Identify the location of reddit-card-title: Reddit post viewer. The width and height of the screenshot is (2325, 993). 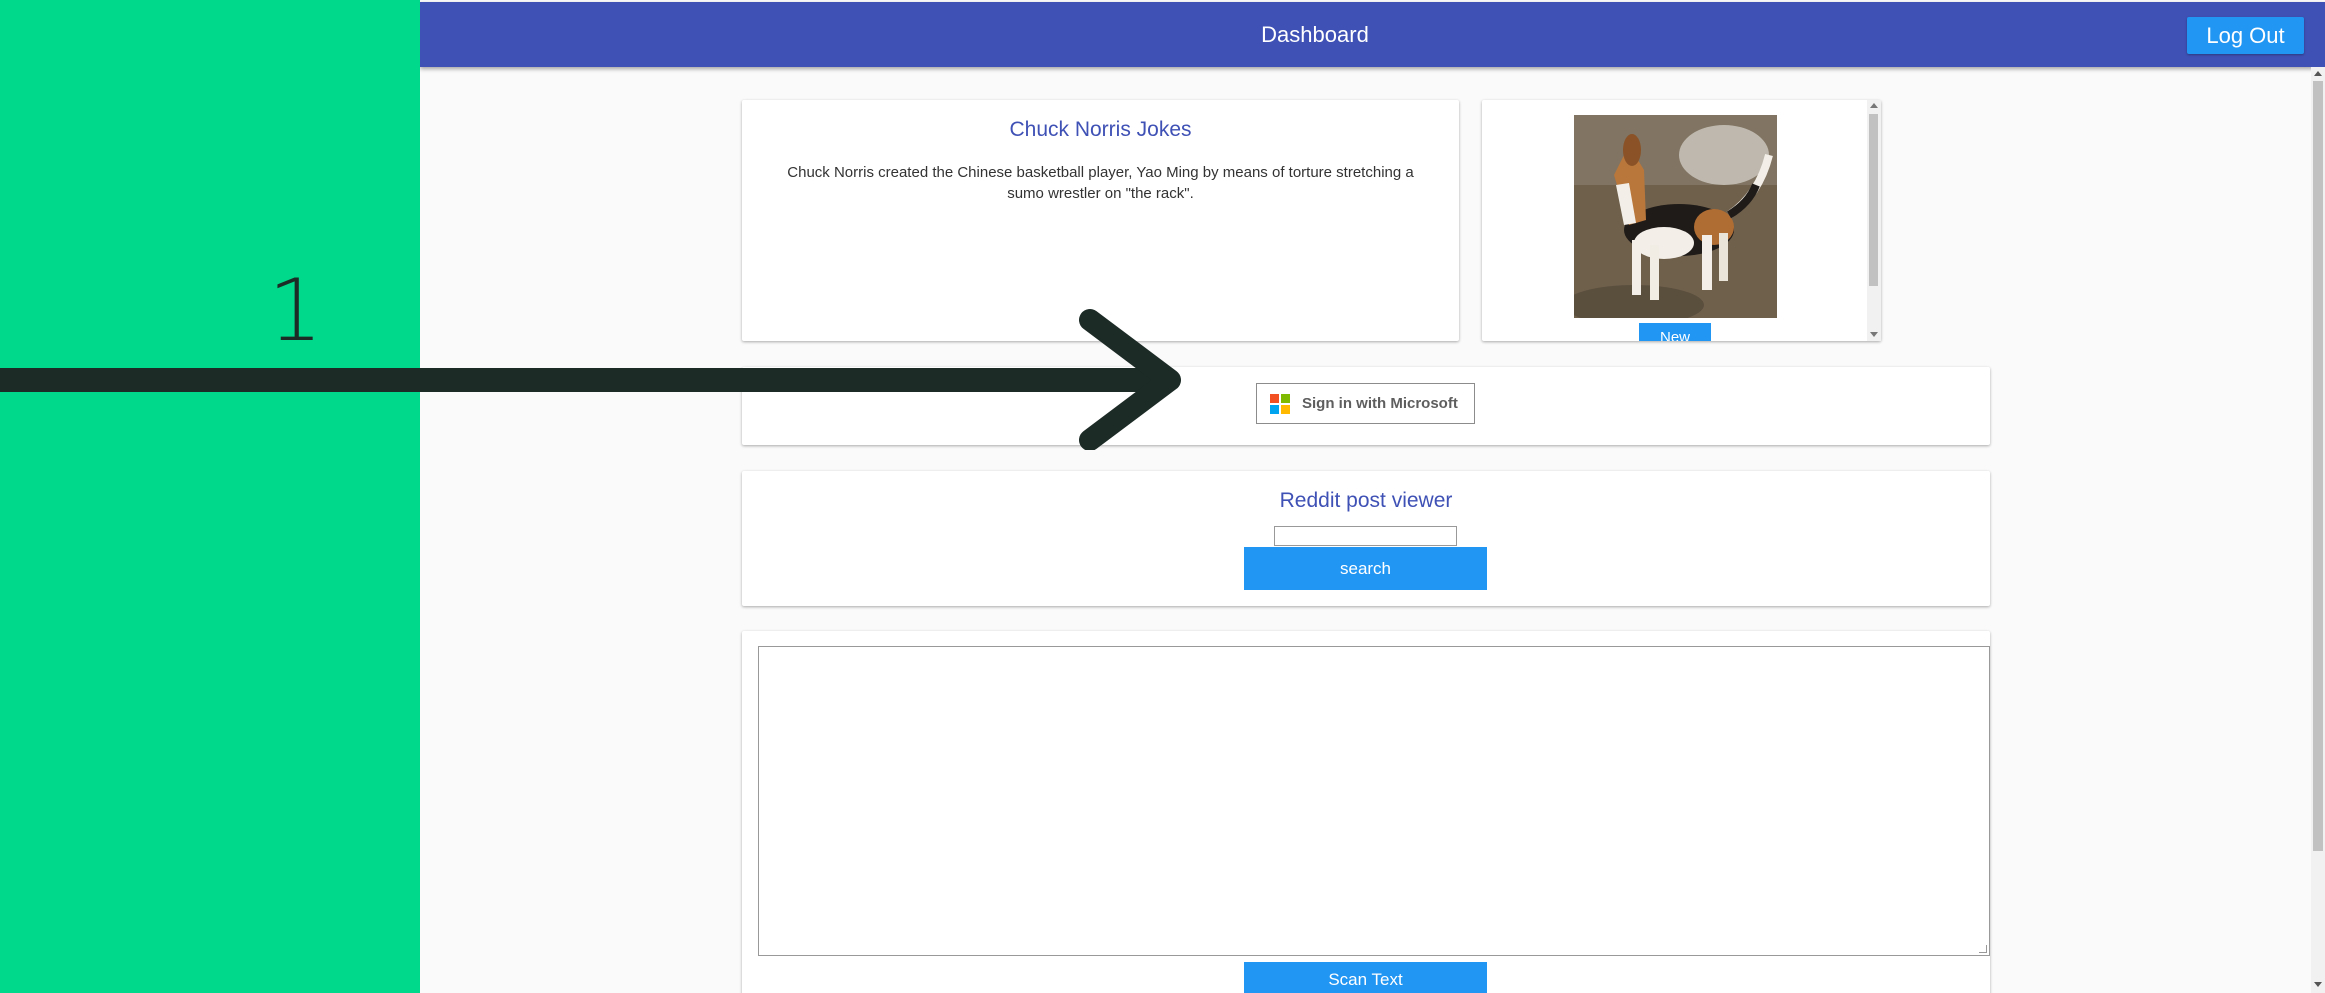
(1366, 500).